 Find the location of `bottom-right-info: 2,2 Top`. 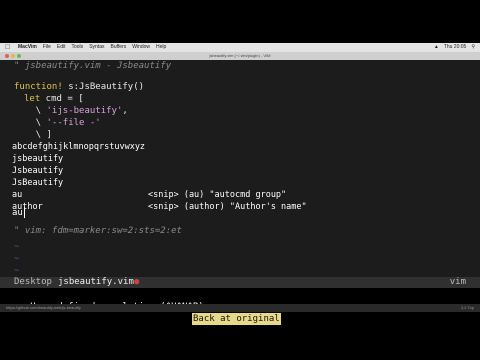

bottom-right-info: 2,2 Top is located at coordinates (467, 308).